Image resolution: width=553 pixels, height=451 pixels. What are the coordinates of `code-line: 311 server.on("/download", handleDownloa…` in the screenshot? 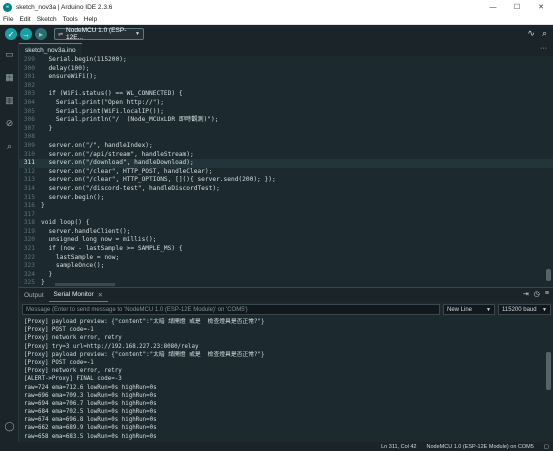 It's located at (286, 163).